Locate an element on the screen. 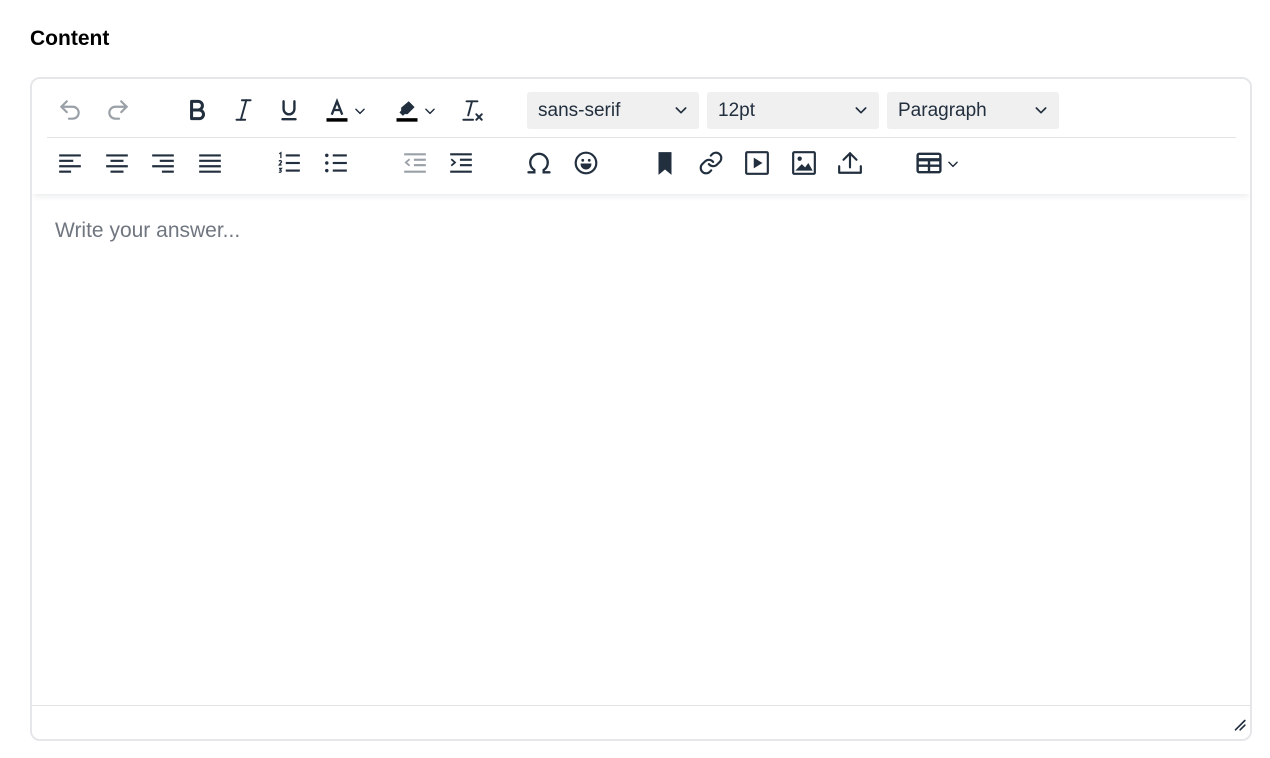 This screenshot has height=758, width=1270. remove-format-icon is located at coordinates (472, 110).